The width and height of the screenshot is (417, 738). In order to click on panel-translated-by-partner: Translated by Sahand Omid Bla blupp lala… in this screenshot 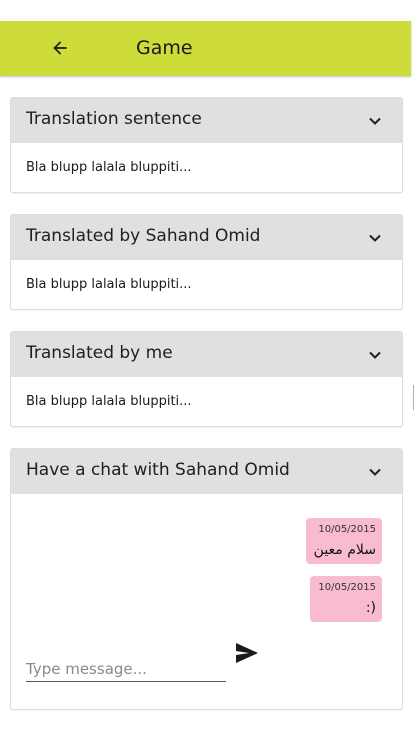, I will do `click(206, 262)`.